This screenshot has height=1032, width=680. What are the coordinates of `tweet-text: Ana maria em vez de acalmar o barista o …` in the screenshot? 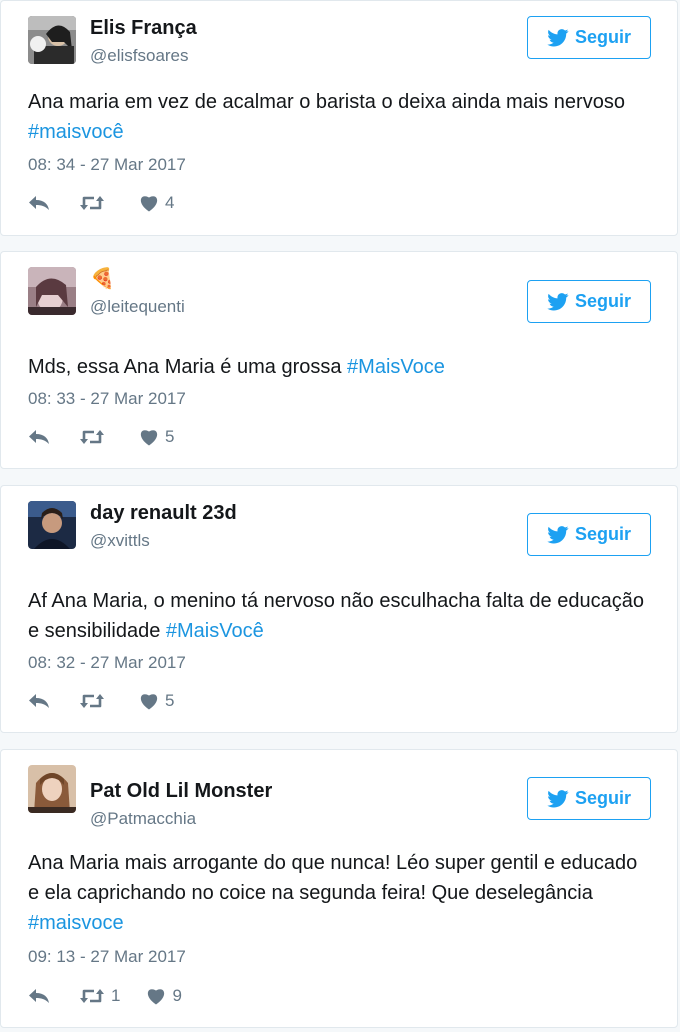 It's located at (326, 117).